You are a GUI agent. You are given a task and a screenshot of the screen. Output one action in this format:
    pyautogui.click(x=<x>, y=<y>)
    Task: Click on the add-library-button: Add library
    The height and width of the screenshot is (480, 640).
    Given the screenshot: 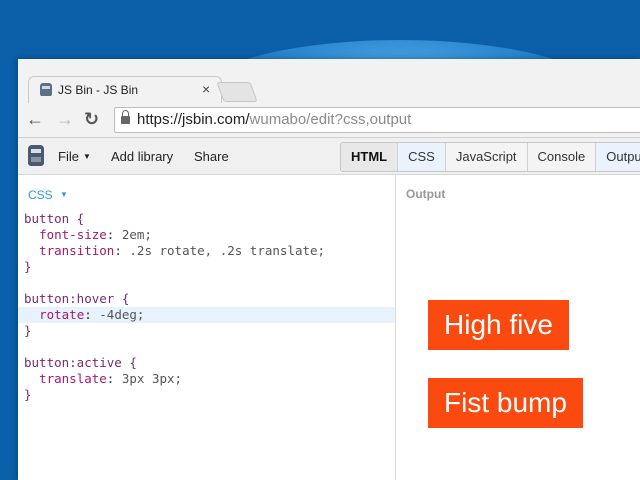 What is the action you would take?
    pyautogui.click(x=142, y=156)
    